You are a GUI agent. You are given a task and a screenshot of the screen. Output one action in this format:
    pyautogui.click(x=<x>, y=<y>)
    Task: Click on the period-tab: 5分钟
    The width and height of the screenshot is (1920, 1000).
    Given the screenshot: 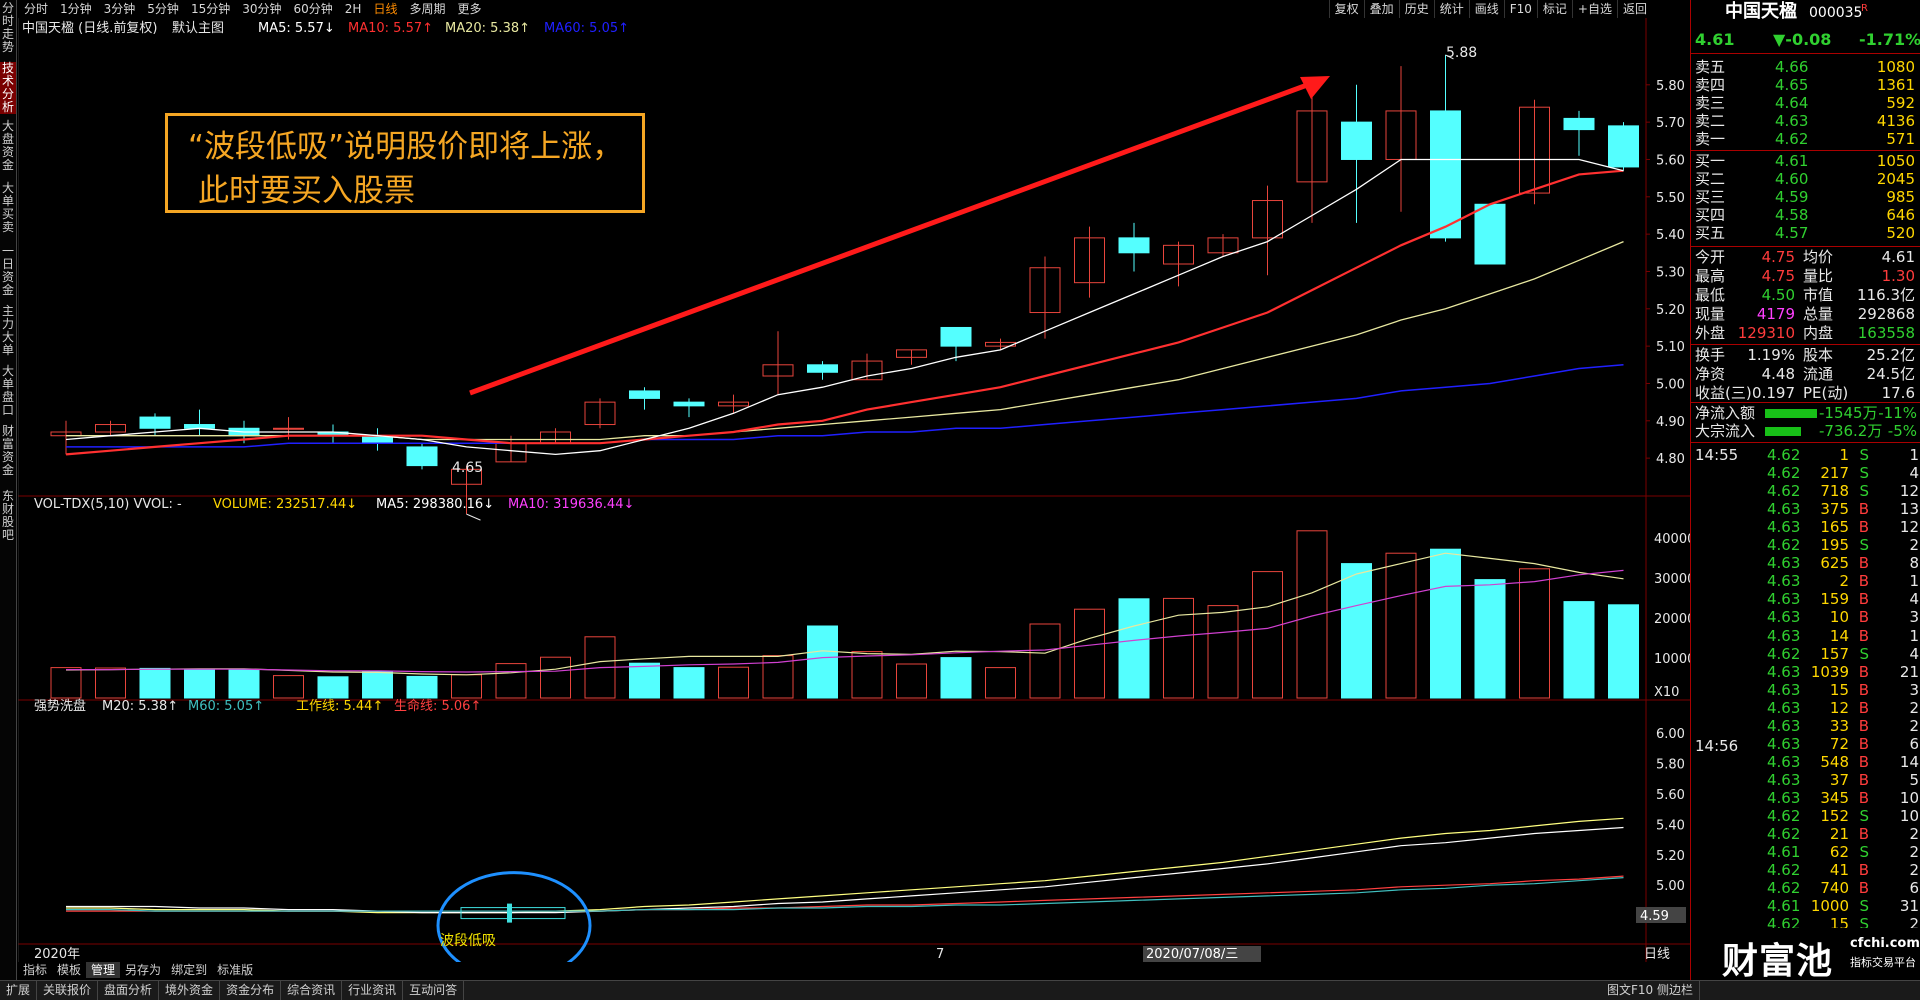 What is the action you would take?
    pyautogui.click(x=163, y=9)
    